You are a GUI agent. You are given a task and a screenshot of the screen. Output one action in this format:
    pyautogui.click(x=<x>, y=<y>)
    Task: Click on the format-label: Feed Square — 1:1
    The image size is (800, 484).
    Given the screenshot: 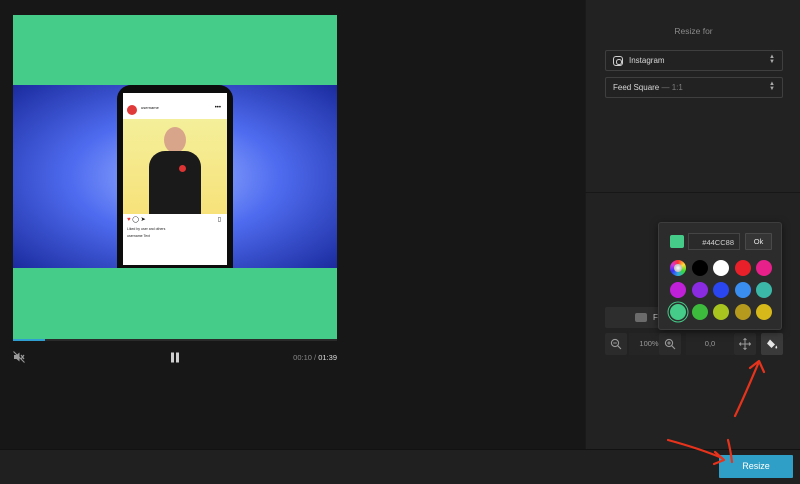 What is the action you would take?
    pyautogui.click(x=648, y=87)
    